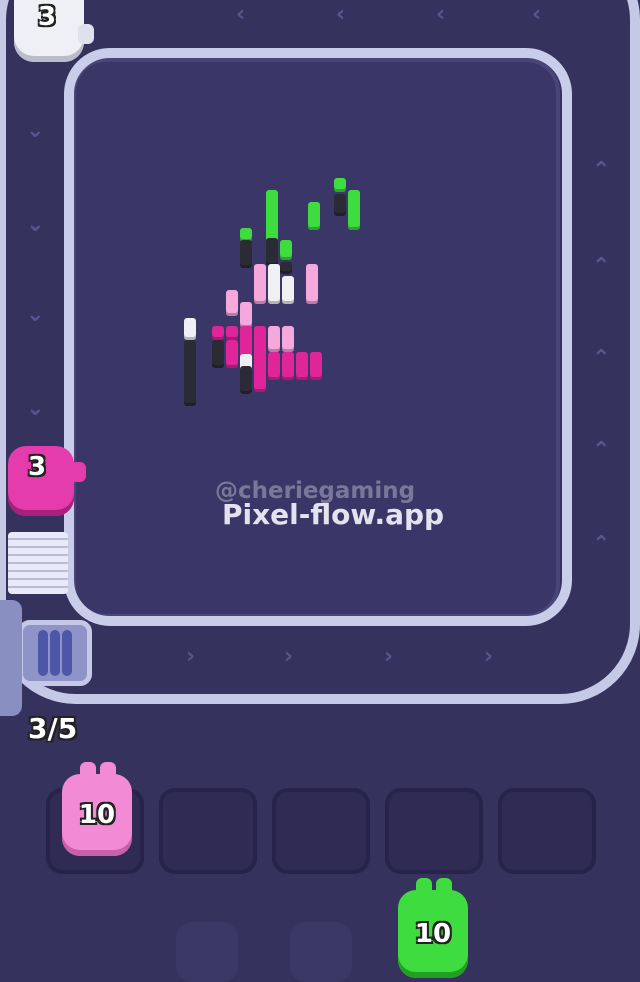 Image resolution: width=640 pixels, height=982 pixels. Describe the element at coordinates (38, 563) in the screenshot. I see `belt-ramp` at that location.